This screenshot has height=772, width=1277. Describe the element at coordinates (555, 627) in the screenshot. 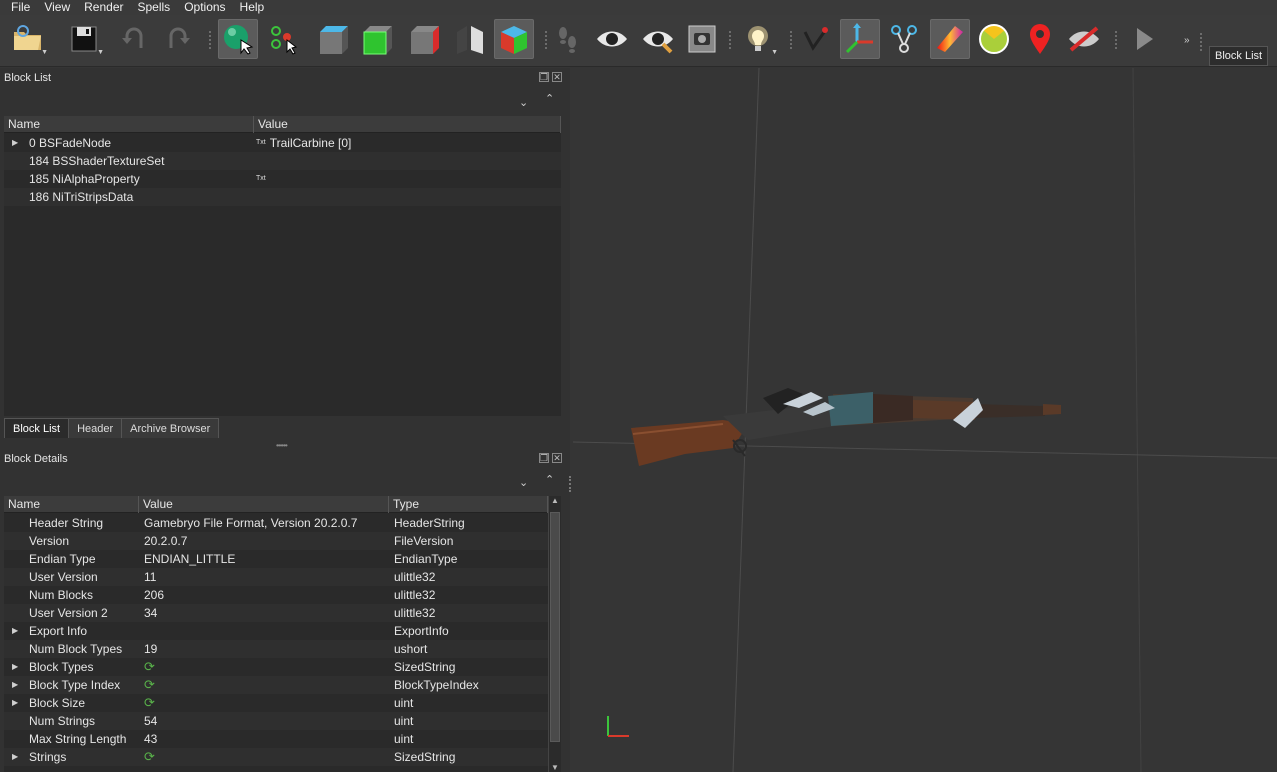

I see `scrollbar-thumb` at that location.